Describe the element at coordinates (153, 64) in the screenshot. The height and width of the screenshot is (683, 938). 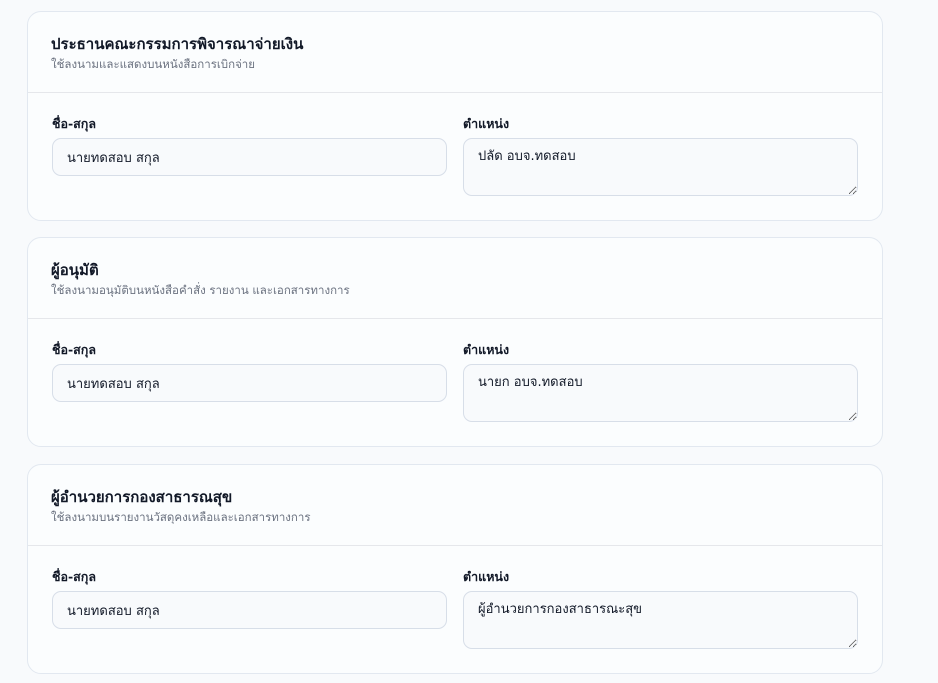
I see `card-subtitle: ใช้ลงนามและแสดงบนหนังสือการเบิกจ่าย` at that location.